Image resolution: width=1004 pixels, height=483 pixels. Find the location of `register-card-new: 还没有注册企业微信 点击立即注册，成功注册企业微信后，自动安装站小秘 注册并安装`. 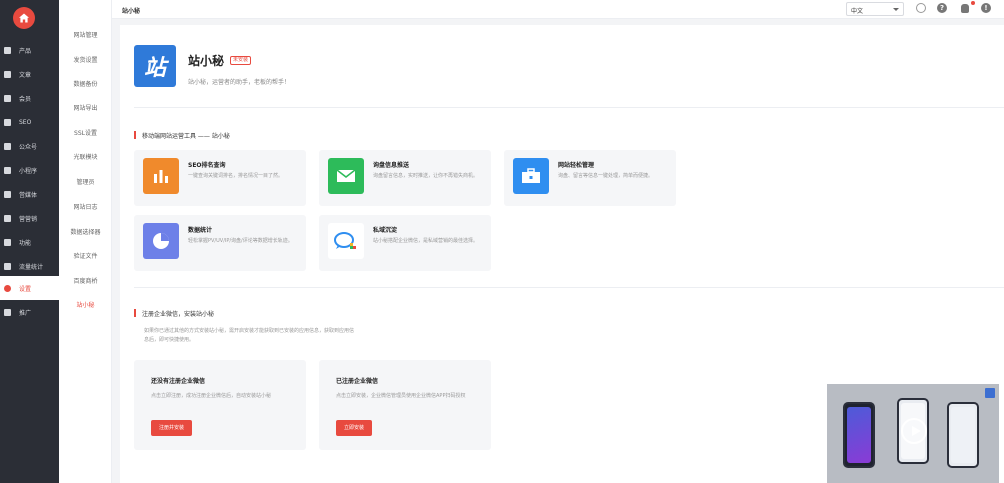

register-card-new: 还没有注册企业微信 点击立即注册，成功注册企业微信后，自动安装站小秘 注册并安装 is located at coordinates (220, 405).